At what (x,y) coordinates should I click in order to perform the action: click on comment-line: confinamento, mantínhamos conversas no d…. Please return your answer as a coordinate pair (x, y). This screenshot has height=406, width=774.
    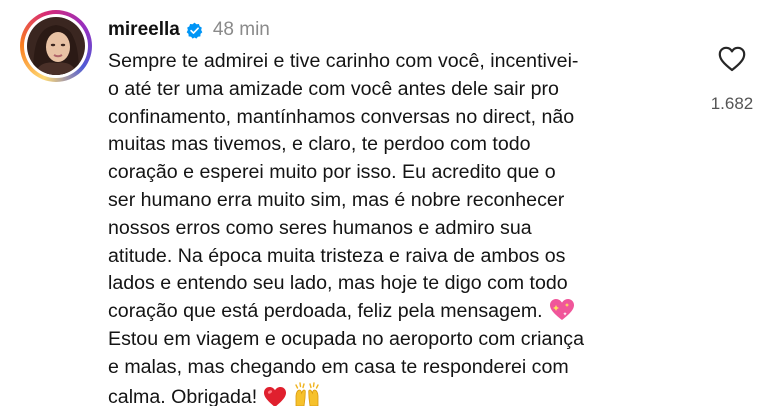
    Looking at the image, I should click on (341, 116).